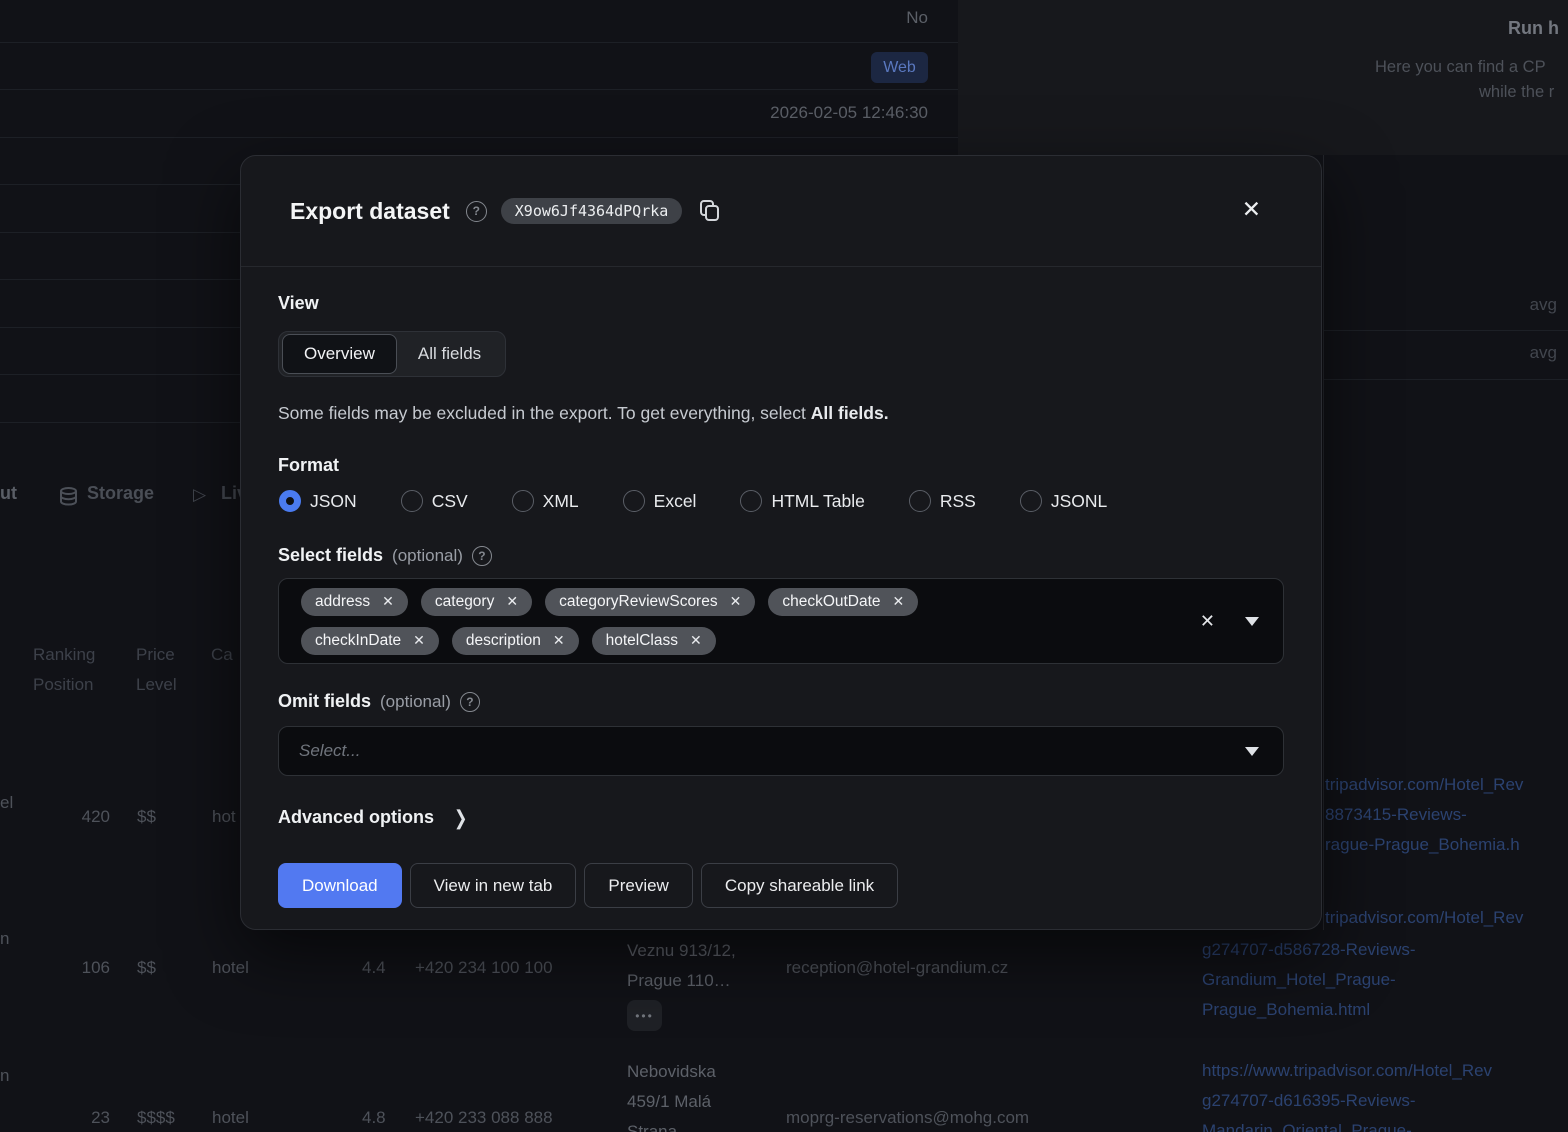 The height and width of the screenshot is (1132, 1568). What do you see at coordinates (781, 211) in the screenshot?
I see `modal-header: Export dataset ? X9ow6Jf4364dPQrka ✕` at bounding box center [781, 211].